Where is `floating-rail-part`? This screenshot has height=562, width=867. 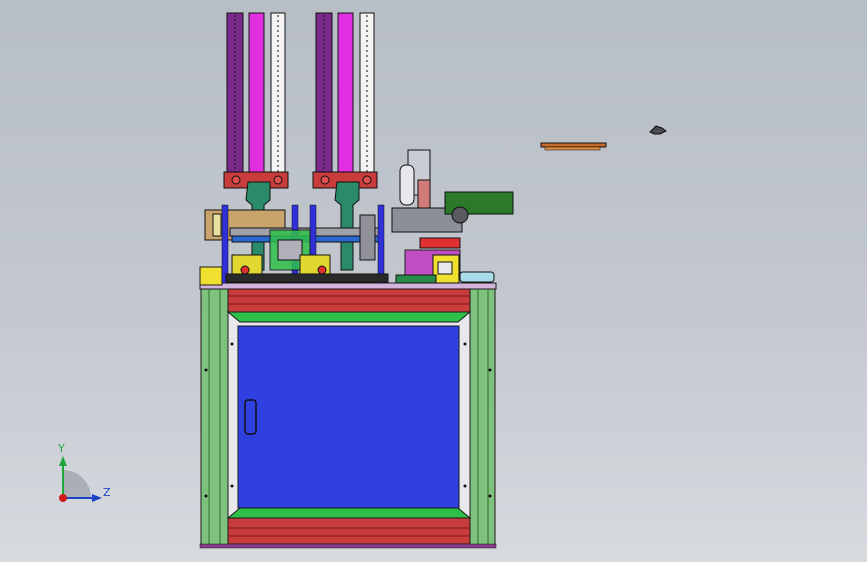 floating-rail-part is located at coordinates (573, 146).